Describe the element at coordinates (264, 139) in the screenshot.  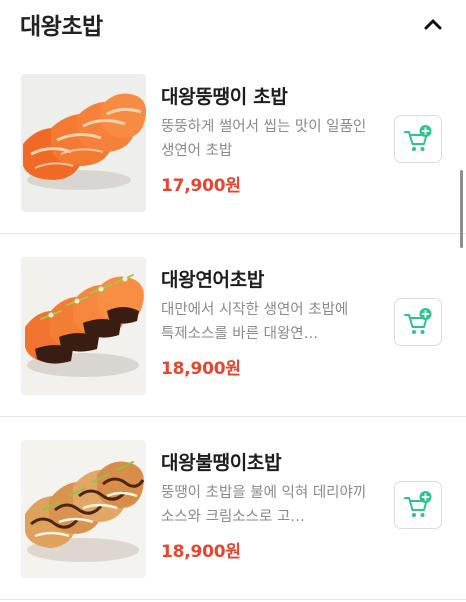
I see `menu-item-description: 뚱뚱하게 썰어서 씹는 맛이 일품인 생연어 초밥` at that location.